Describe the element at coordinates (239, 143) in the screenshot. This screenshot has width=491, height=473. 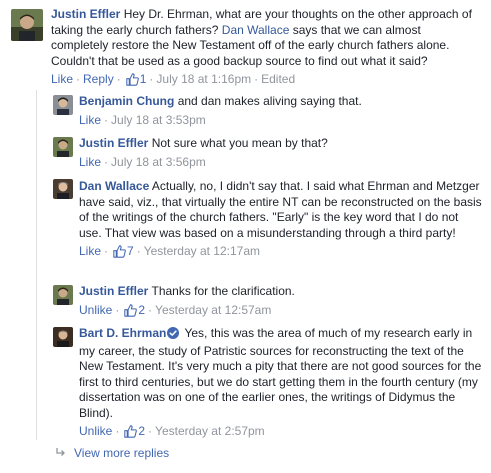
I see `comment-text: Not sure what you mean by that?` at that location.